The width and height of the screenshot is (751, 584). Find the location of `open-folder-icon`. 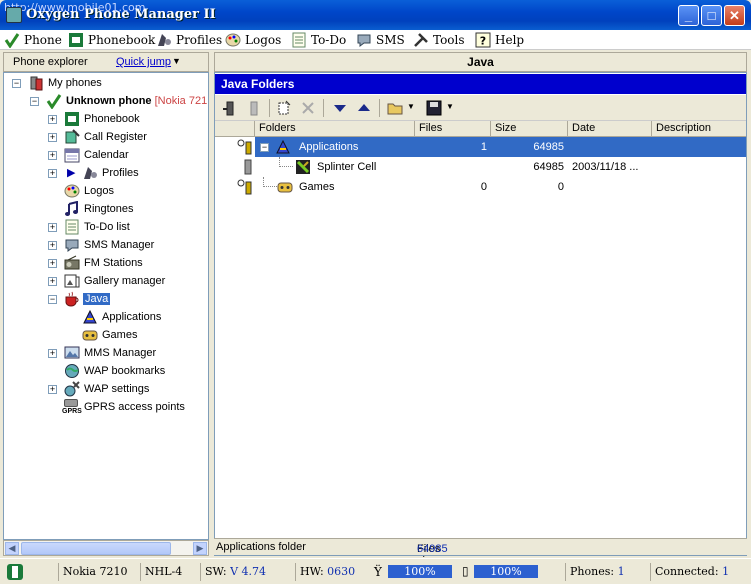

open-folder-icon is located at coordinates (396, 108).